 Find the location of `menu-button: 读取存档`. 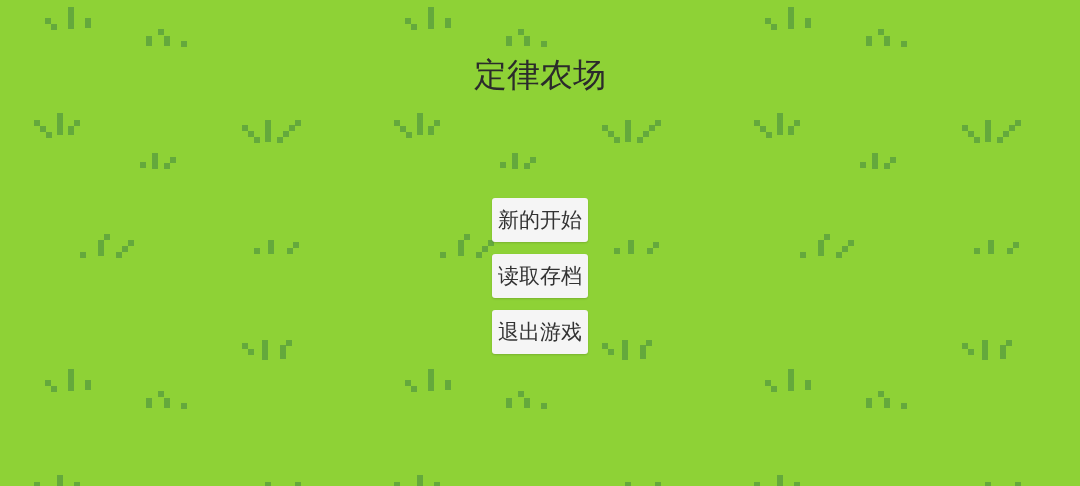

menu-button: 读取存档 is located at coordinates (540, 276).